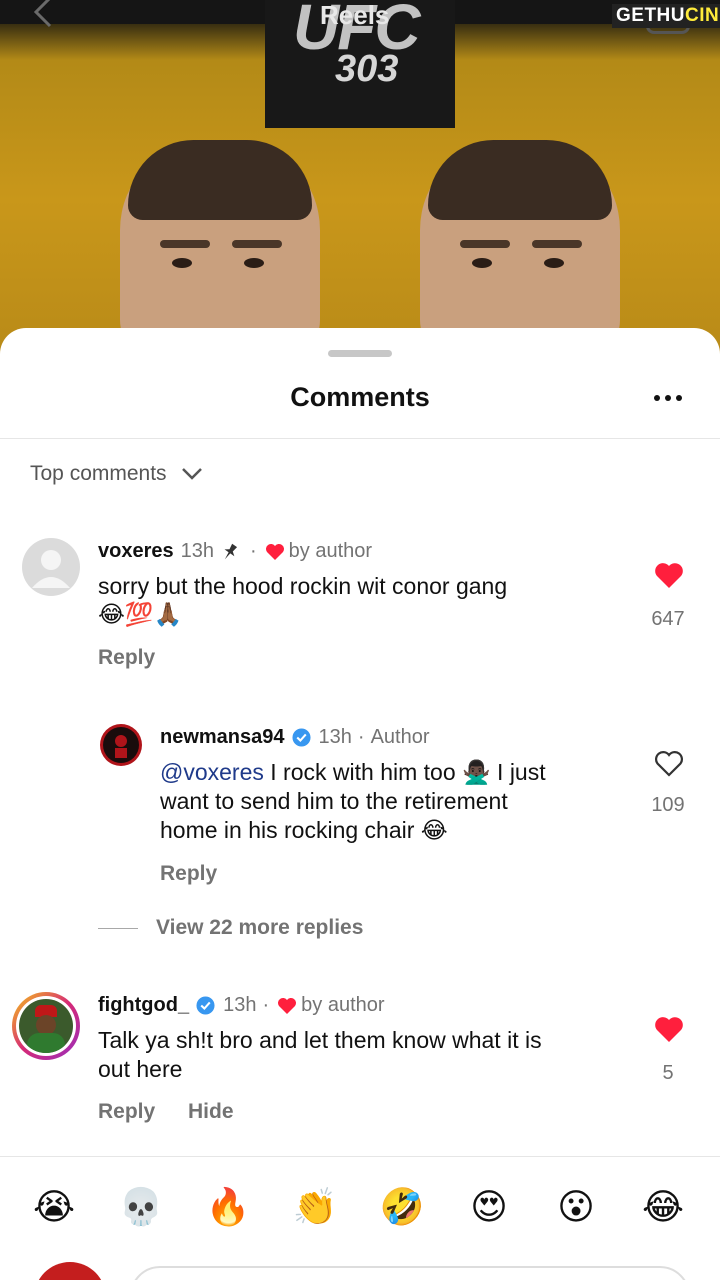  I want to click on header-divider, so click(360, 438).